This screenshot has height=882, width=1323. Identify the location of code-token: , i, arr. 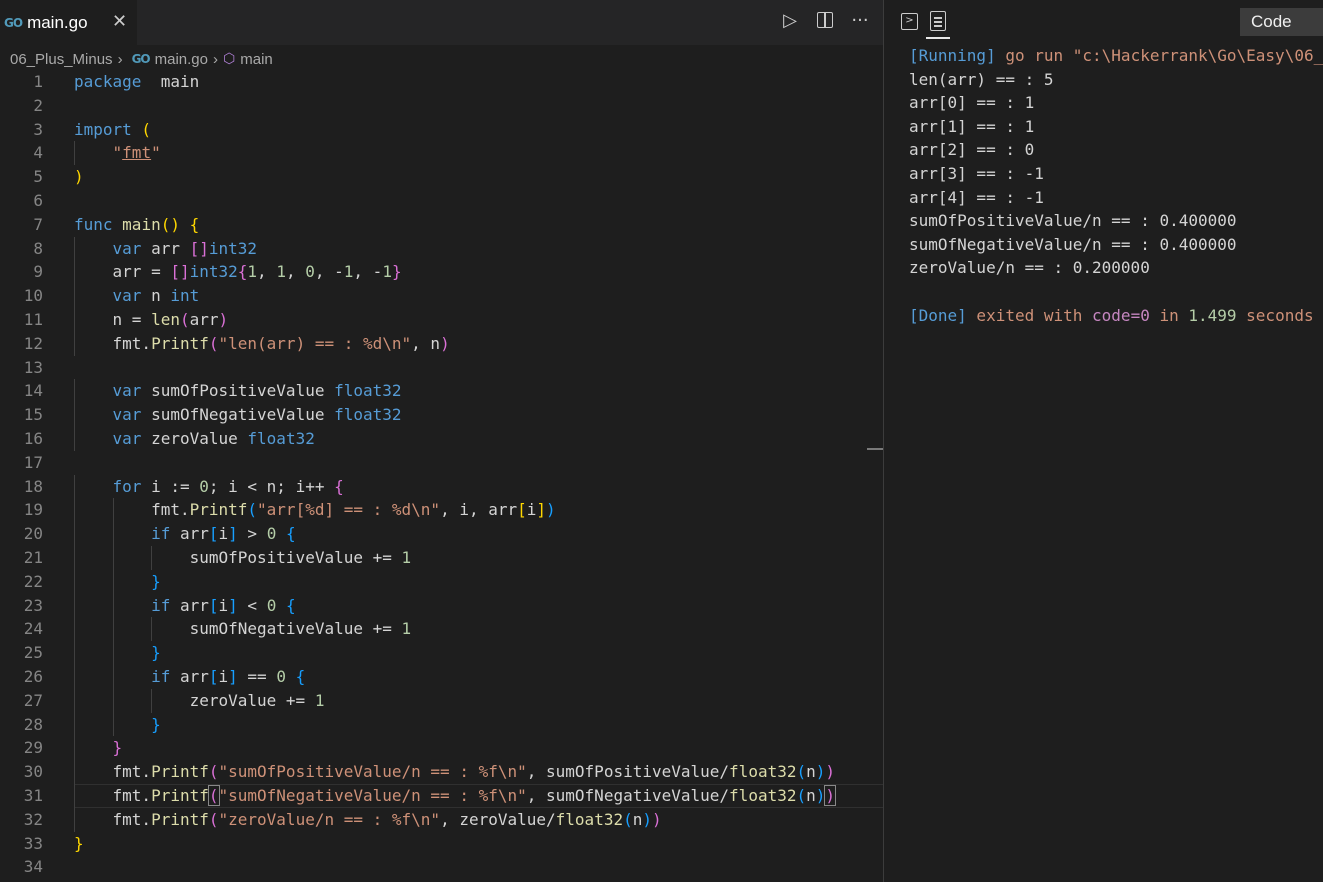
(479, 510).